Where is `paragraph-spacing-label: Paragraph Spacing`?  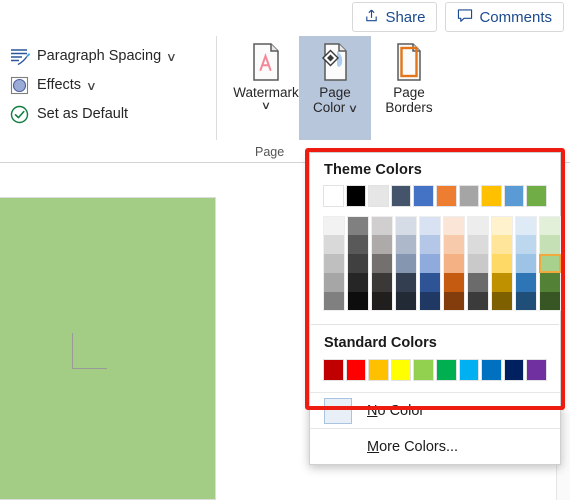
paragraph-spacing-label: Paragraph Spacing is located at coordinates (99, 56).